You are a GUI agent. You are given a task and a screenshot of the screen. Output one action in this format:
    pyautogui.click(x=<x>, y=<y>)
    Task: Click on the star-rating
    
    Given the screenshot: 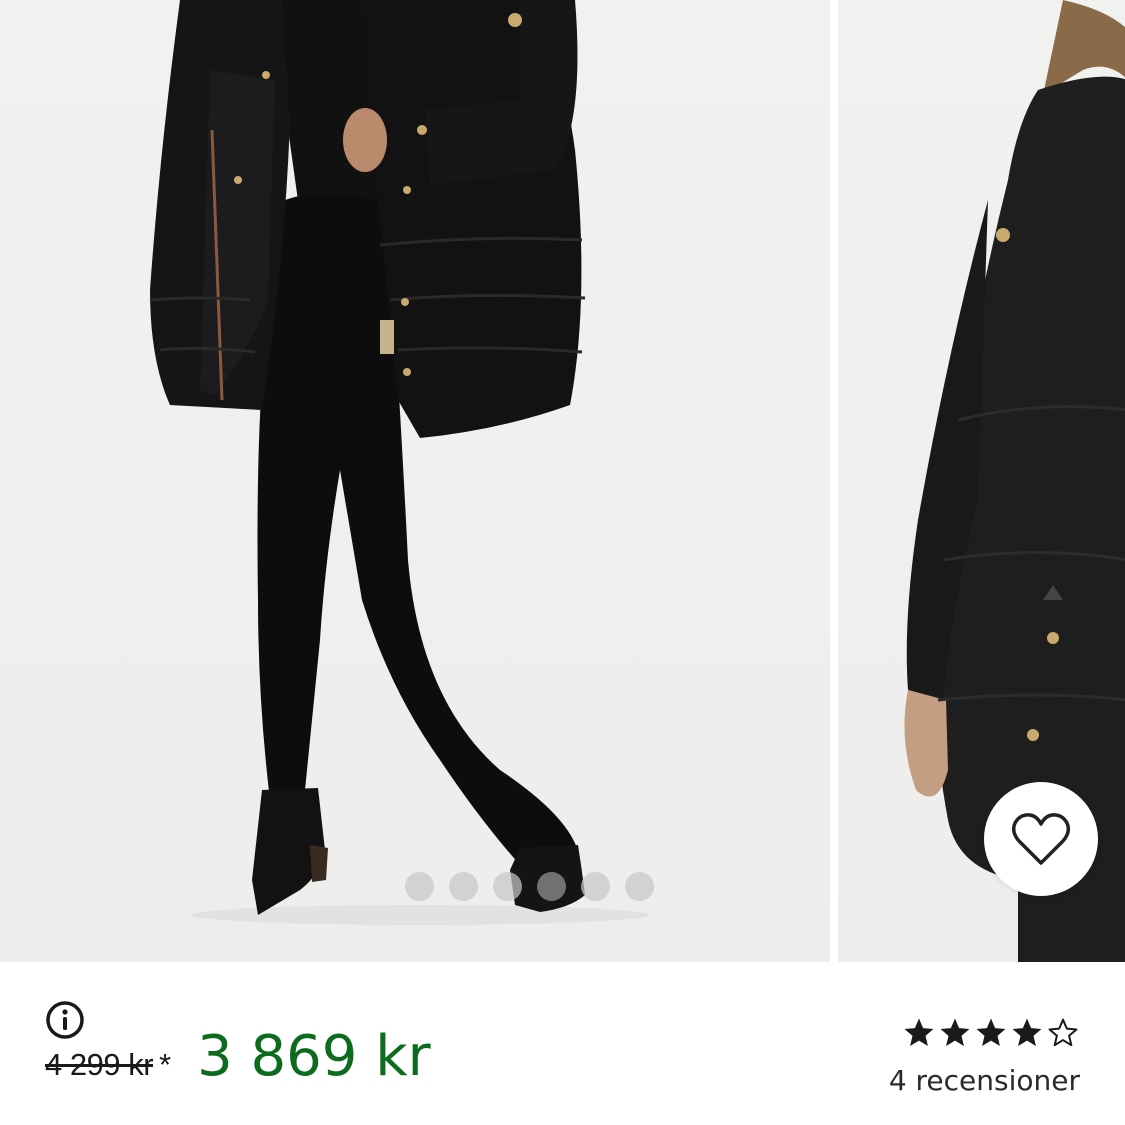 What is the action you would take?
    pyautogui.click(x=991, y=1033)
    